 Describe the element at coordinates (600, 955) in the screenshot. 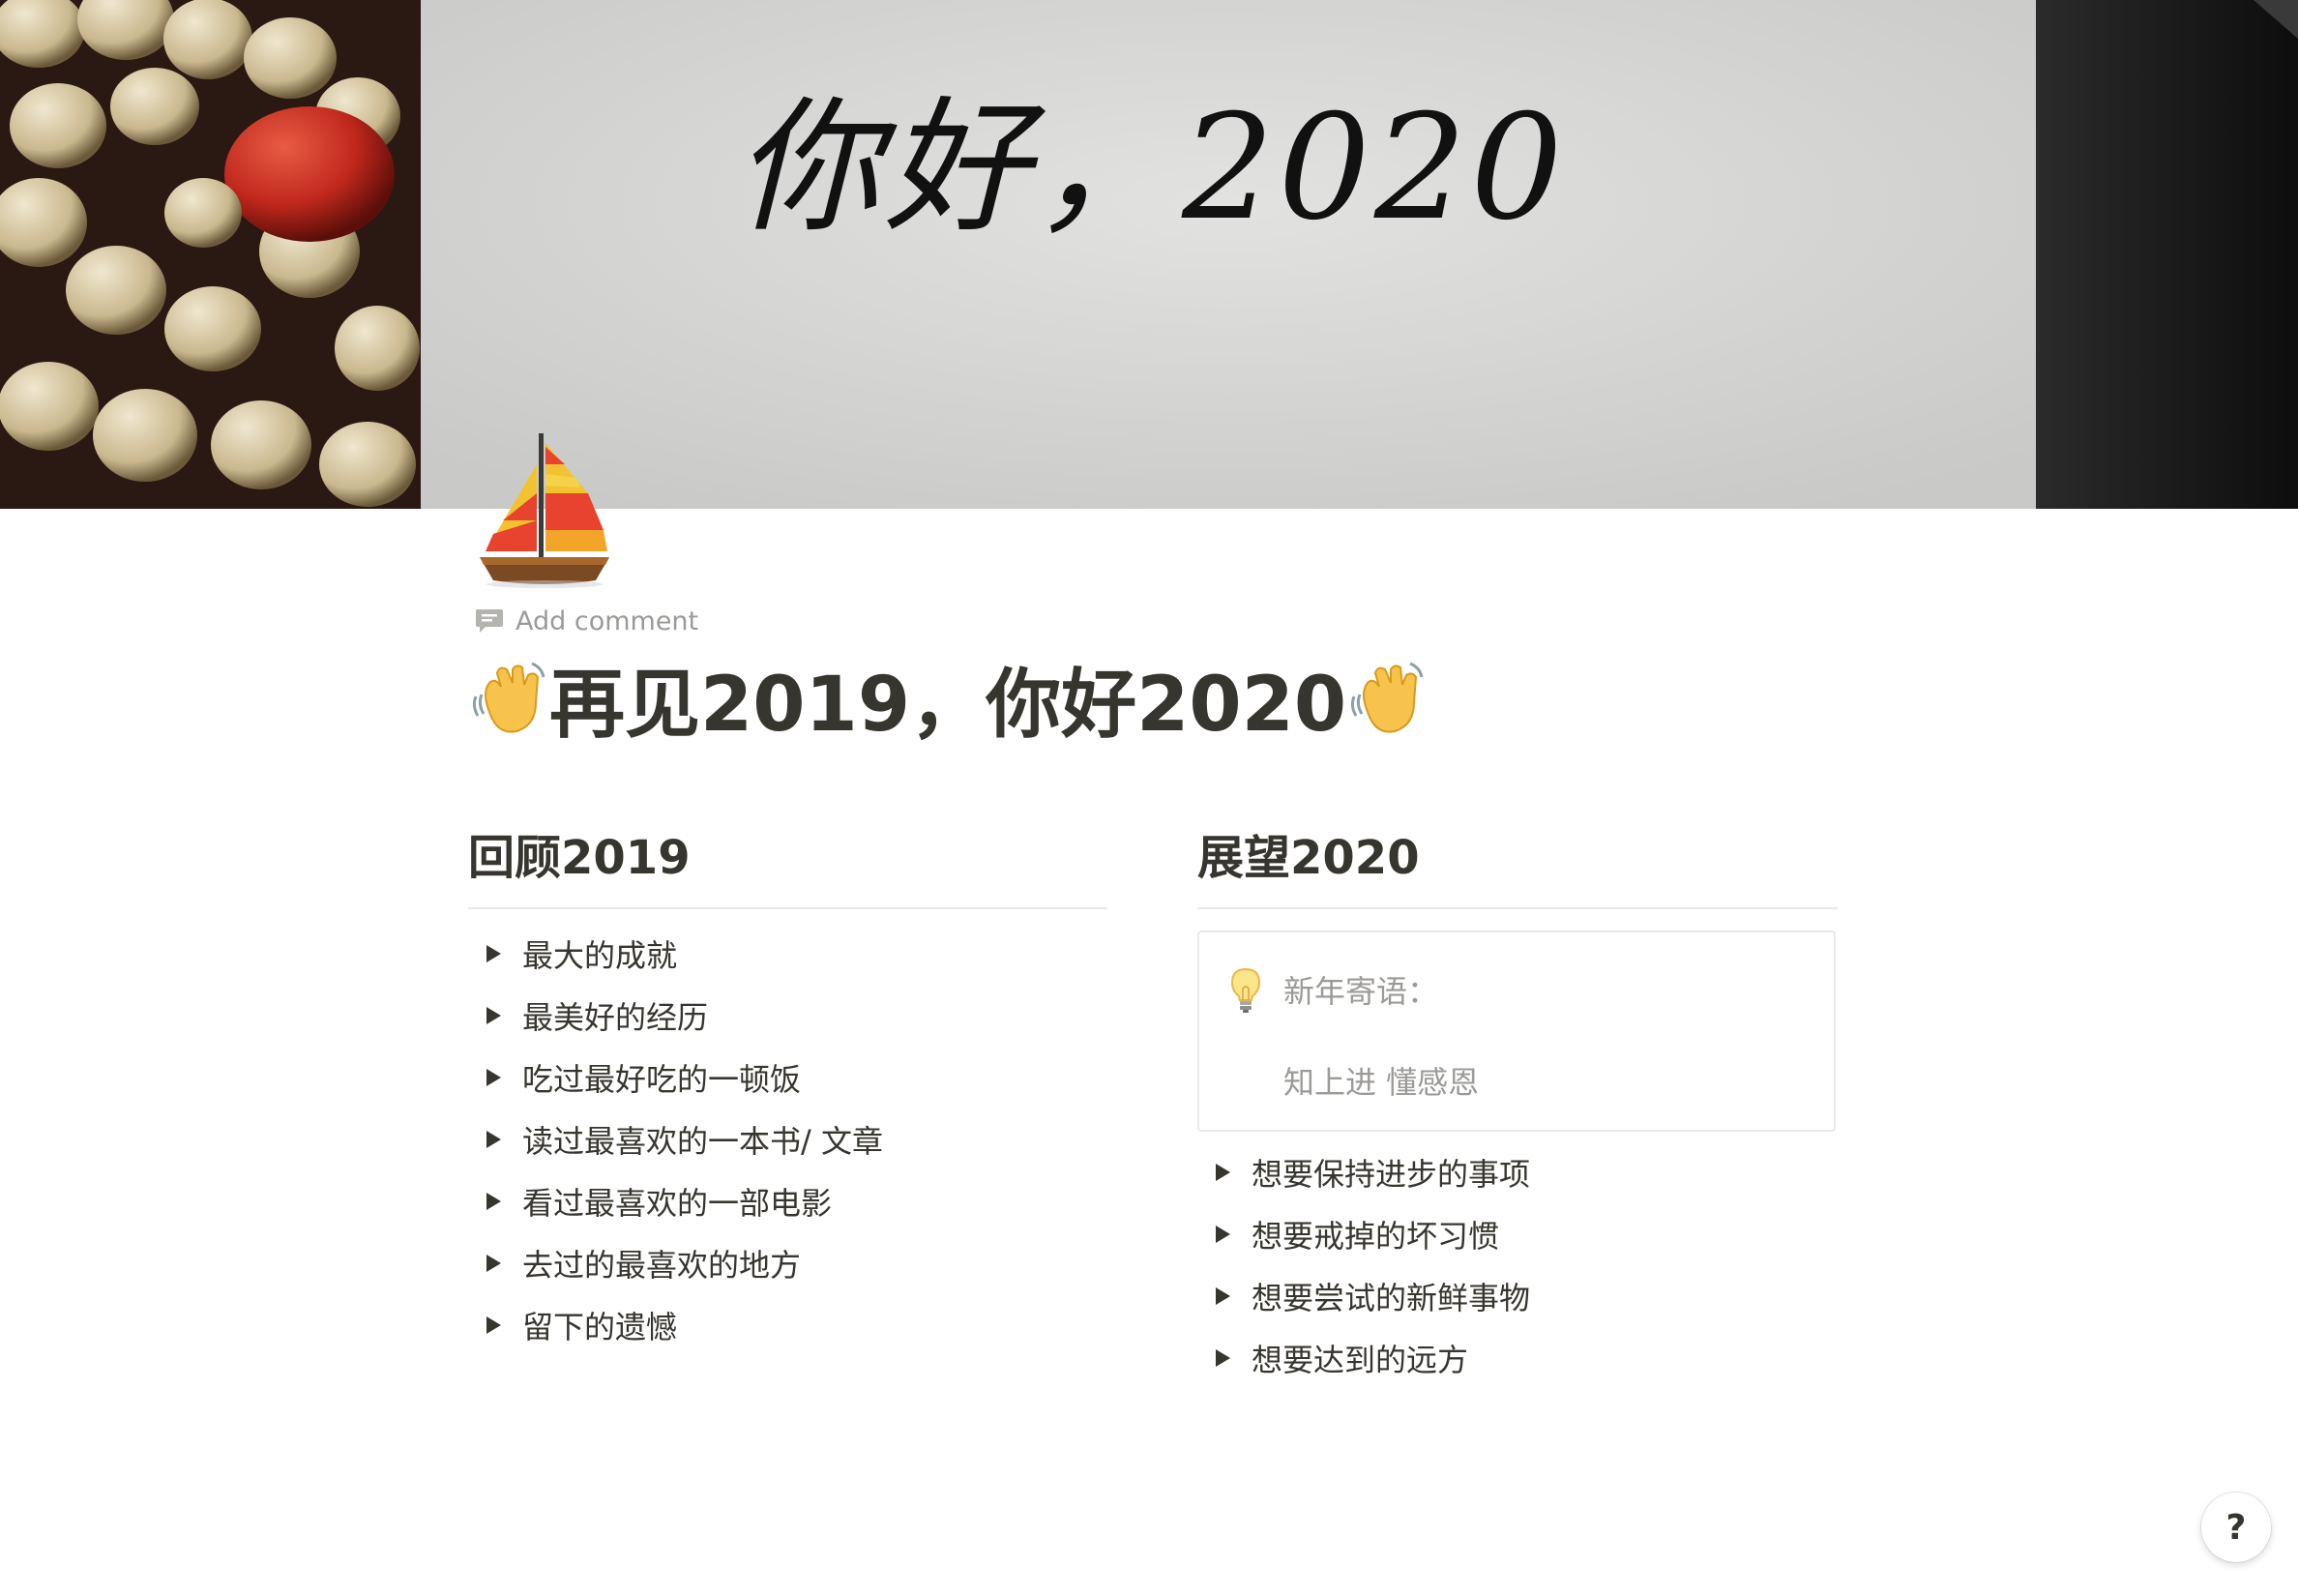

I see `toggle-item-label: 最大的成就` at that location.